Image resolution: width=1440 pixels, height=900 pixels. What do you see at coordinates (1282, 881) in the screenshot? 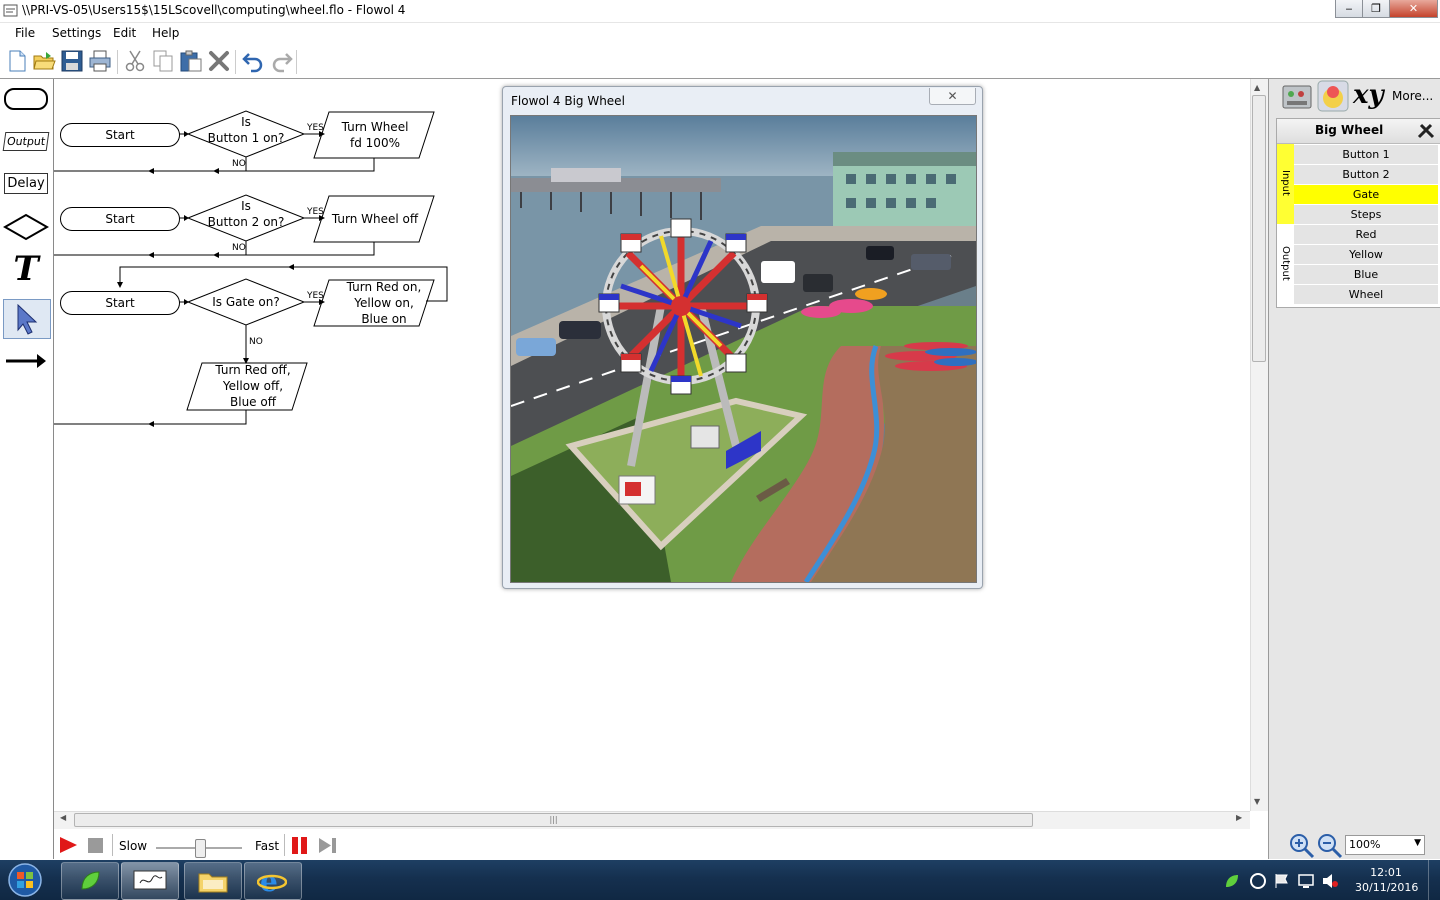
I see `tray-flag-icon` at bounding box center [1282, 881].